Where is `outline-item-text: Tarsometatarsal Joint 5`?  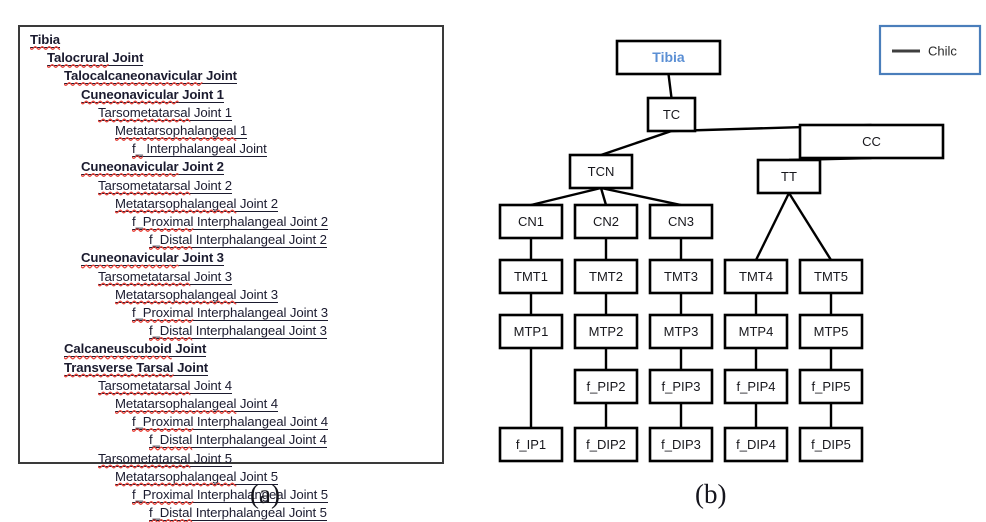 outline-item-text: Tarsometatarsal Joint 5 is located at coordinates (165, 458).